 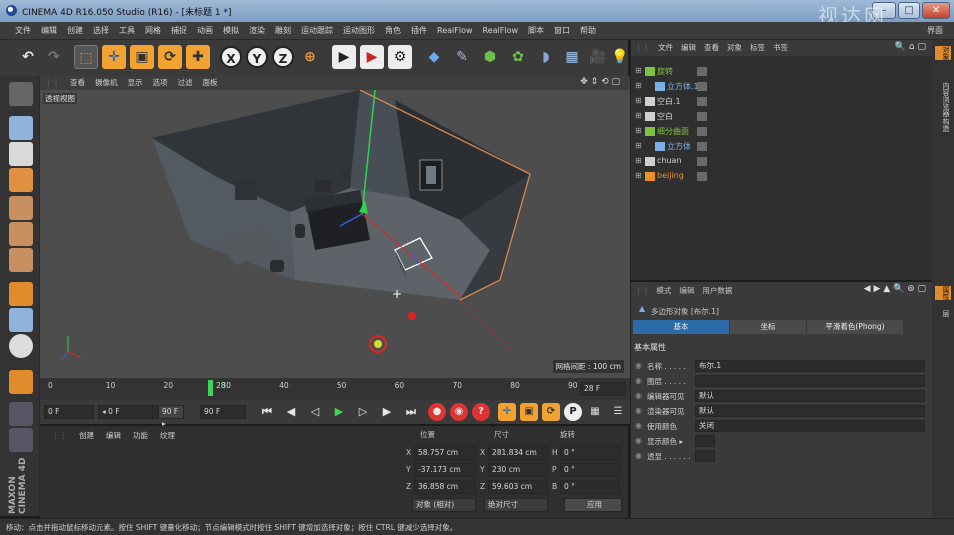 What do you see at coordinates (590, 470) in the screenshot?
I see `rotation-field: 0 °` at bounding box center [590, 470].